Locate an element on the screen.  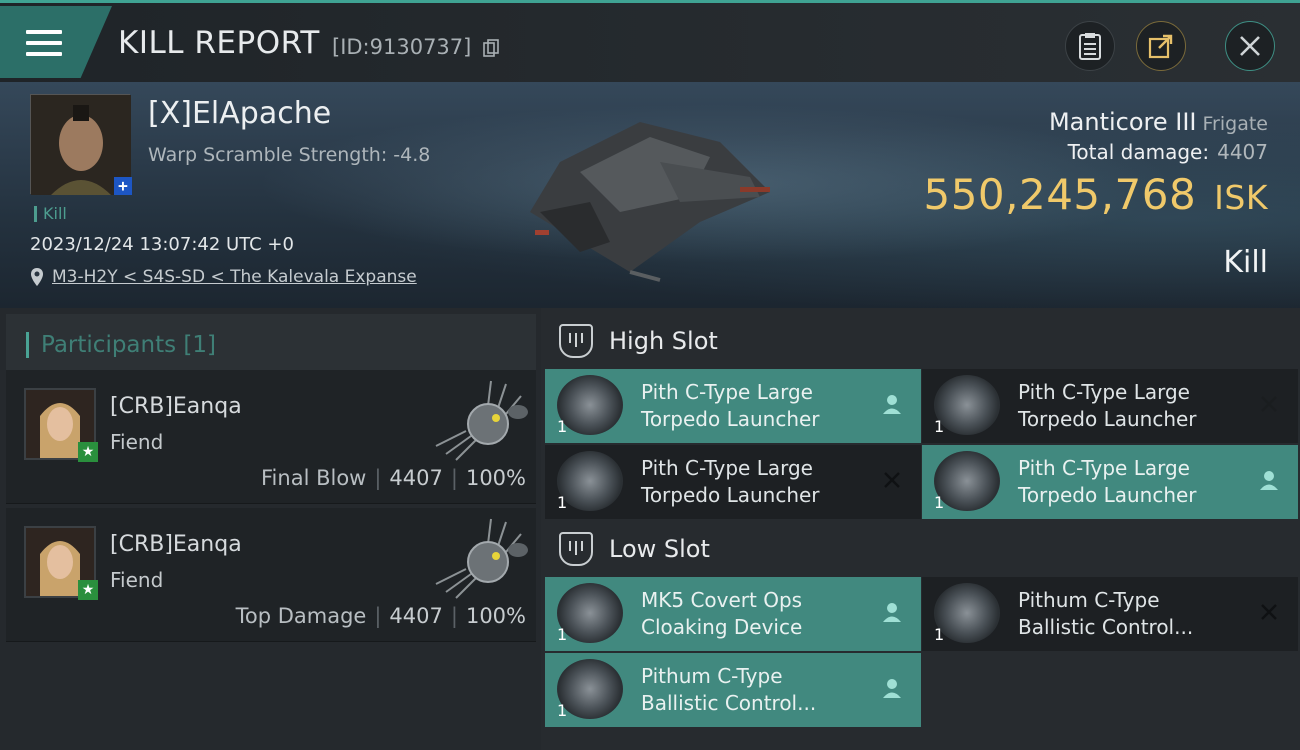
isk-value: 550,245,768 ISK is located at coordinates (1095, 194).